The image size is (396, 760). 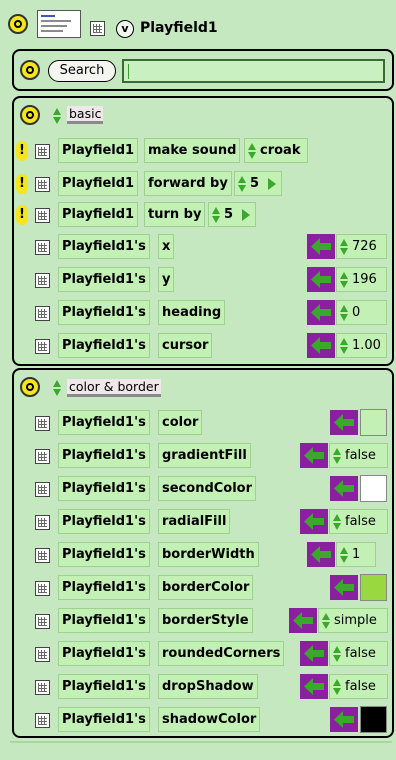 I want to click on tile-command: x, so click(x=166, y=246).